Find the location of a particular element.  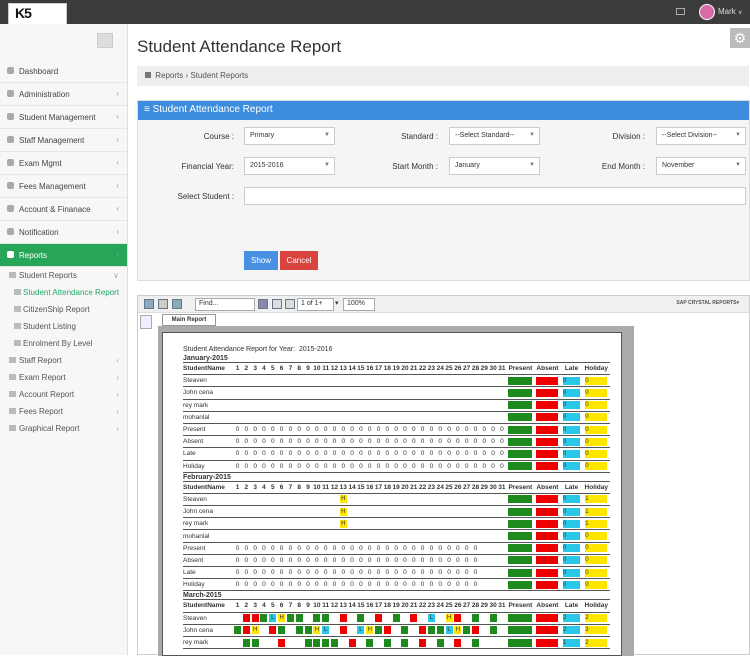

sidebar-item-administration: Administration ‹ is located at coordinates (63, 94).